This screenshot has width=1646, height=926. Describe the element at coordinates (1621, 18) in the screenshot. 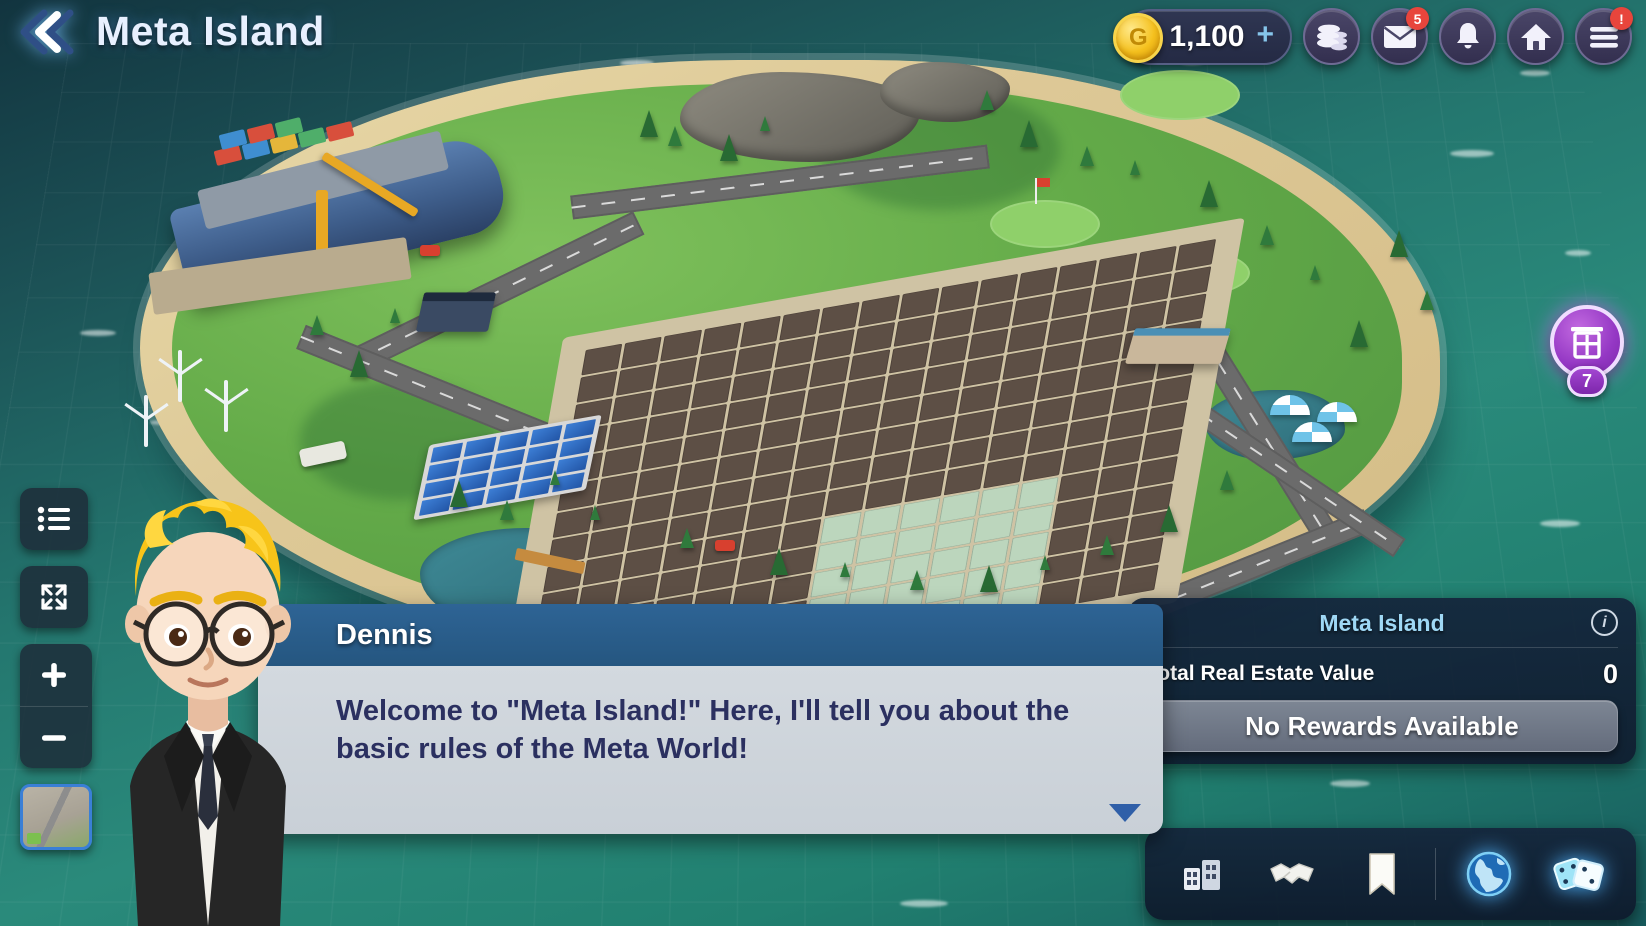

I see `menu-badge: !` at that location.